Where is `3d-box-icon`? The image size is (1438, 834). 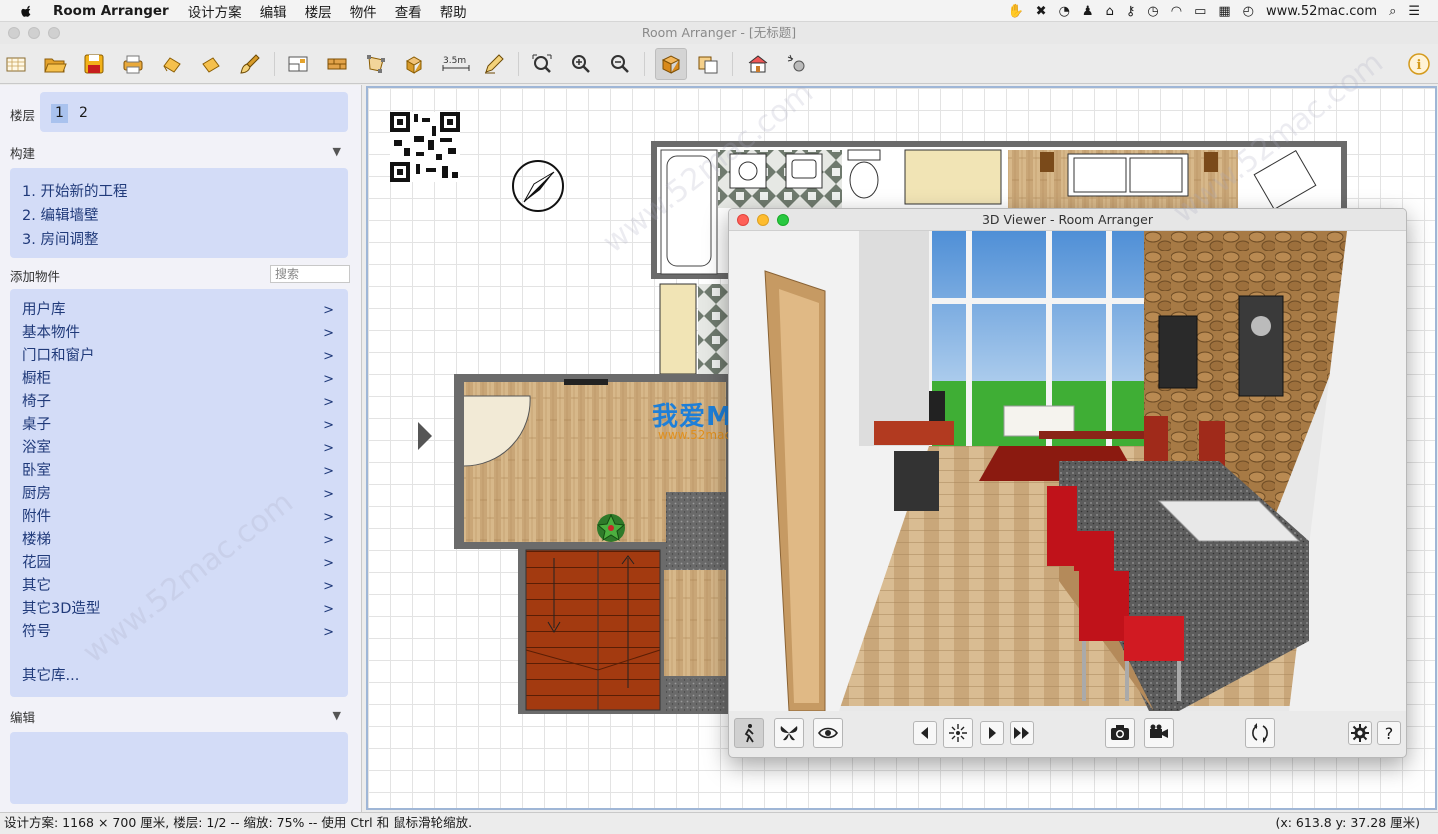 3d-box-icon is located at coordinates (671, 64).